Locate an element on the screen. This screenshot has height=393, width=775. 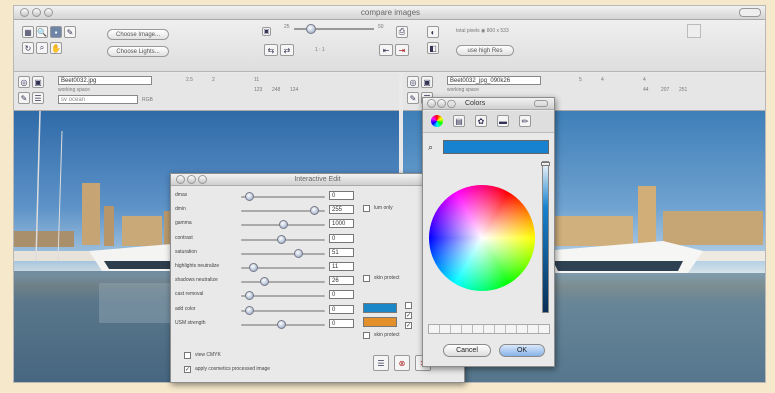
cast-color-swatch is located at coordinates (380, 308).